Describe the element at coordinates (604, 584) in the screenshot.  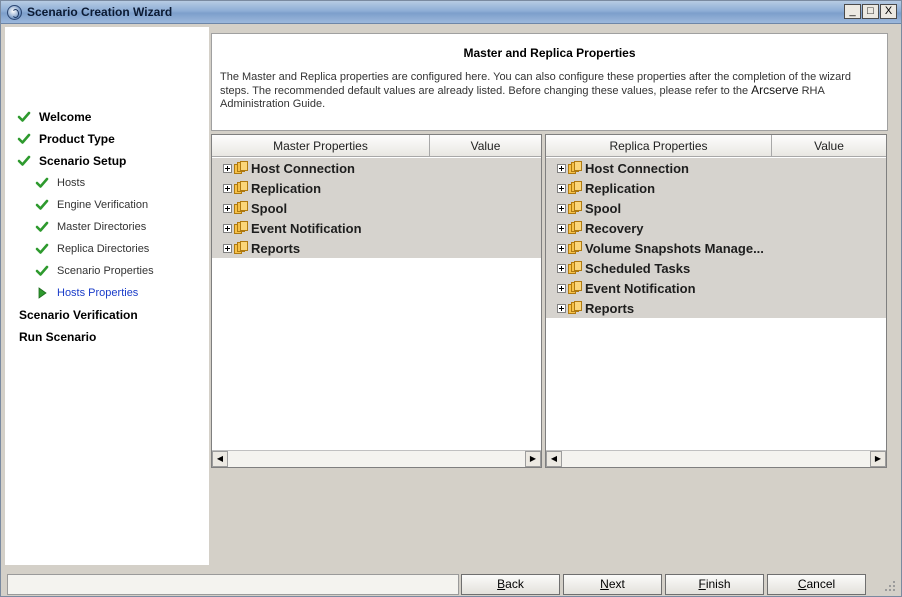
I see `next-mnemonic: N` at that location.